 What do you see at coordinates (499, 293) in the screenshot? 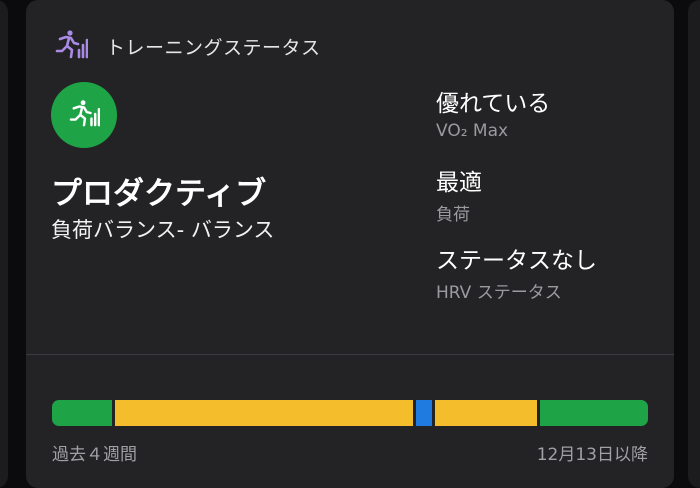
I see `metric-label: HRV ステータス` at bounding box center [499, 293].